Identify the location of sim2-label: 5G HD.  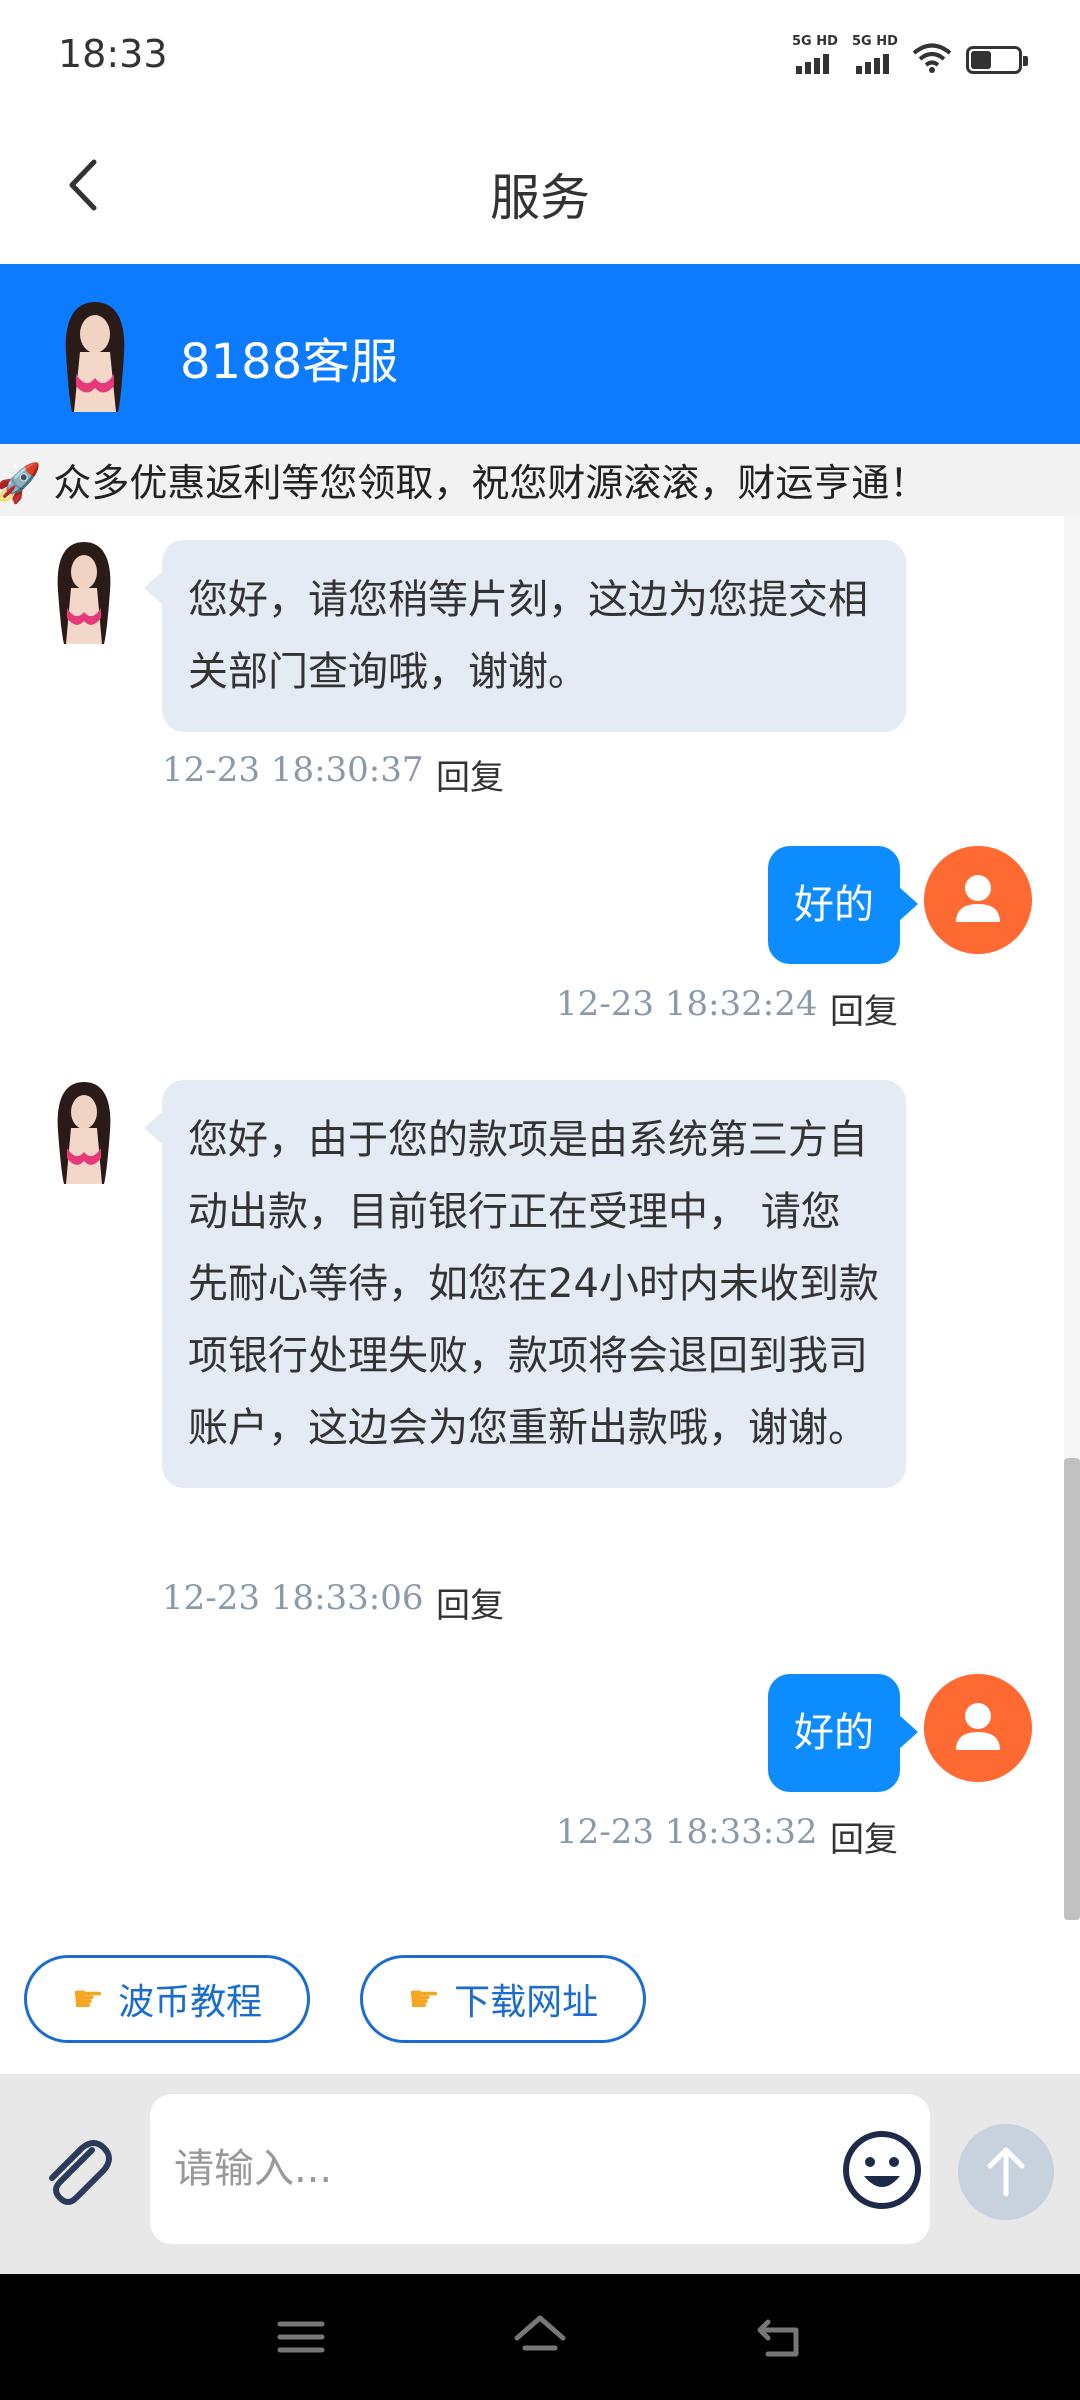
(875, 41).